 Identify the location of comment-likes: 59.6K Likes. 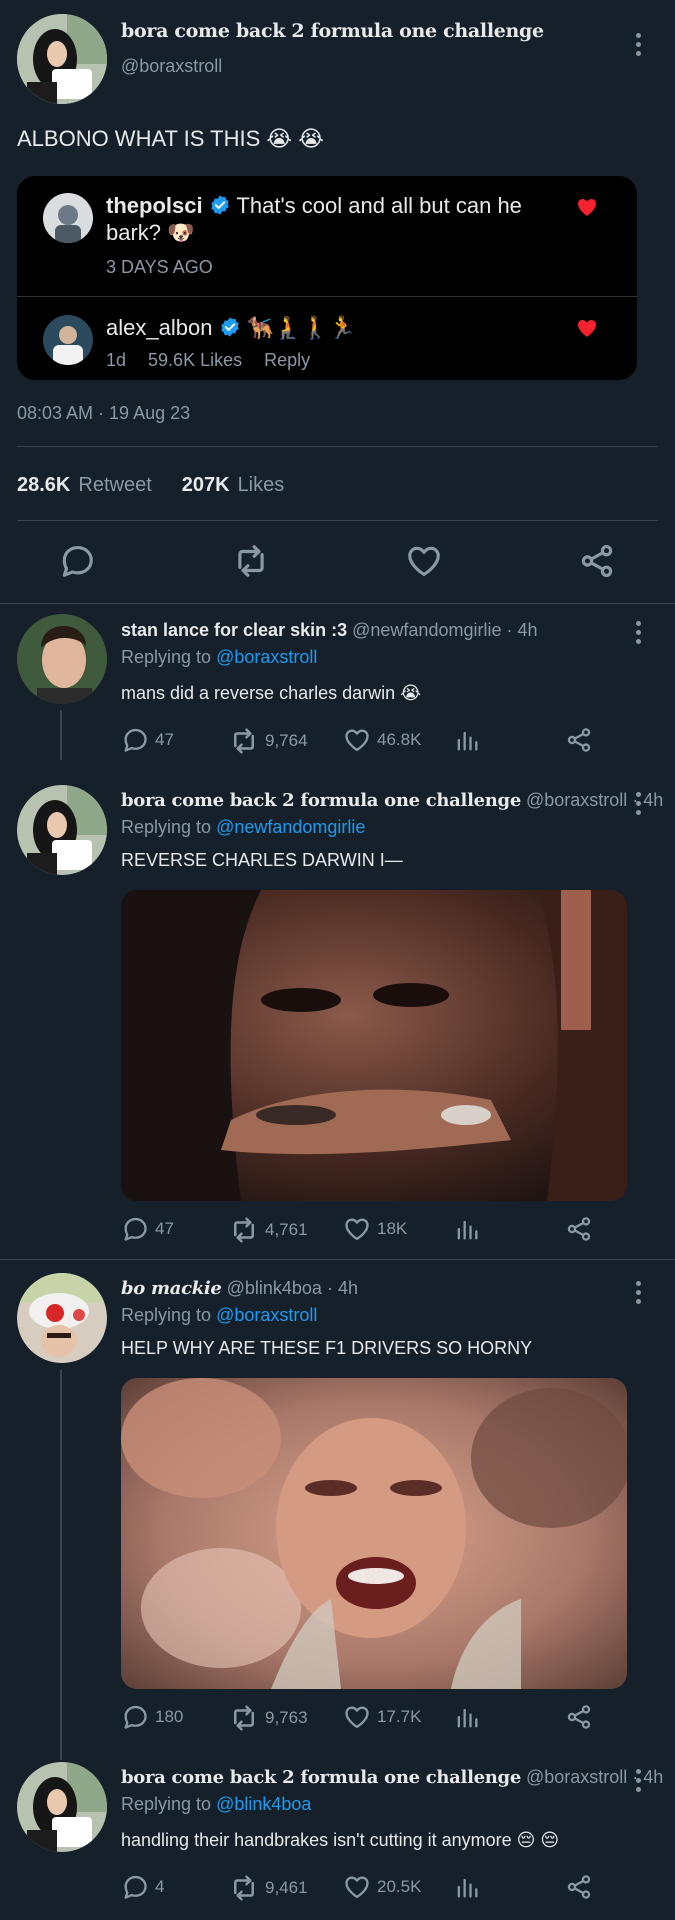
(195, 360).